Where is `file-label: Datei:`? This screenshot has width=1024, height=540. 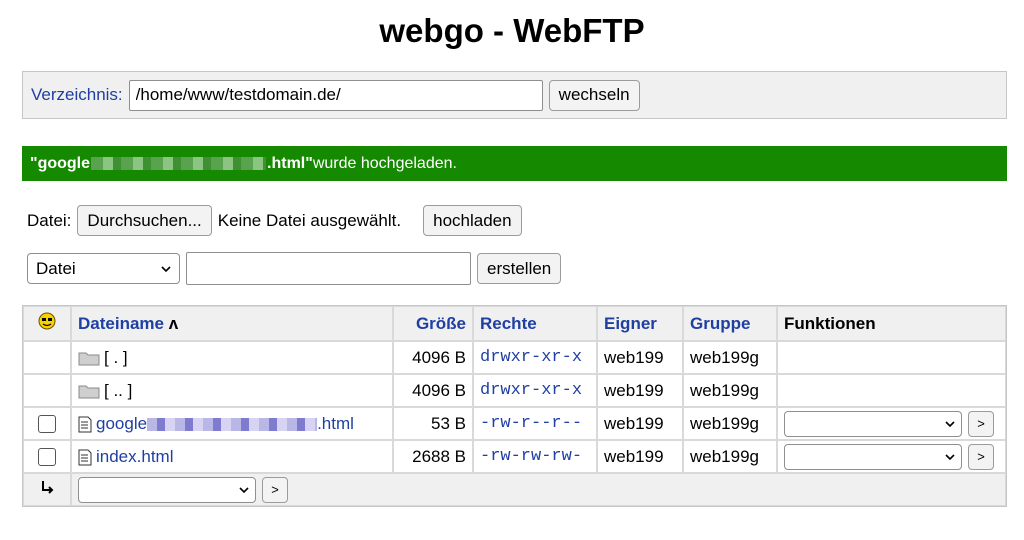
file-label: Datei: is located at coordinates (49, 220).